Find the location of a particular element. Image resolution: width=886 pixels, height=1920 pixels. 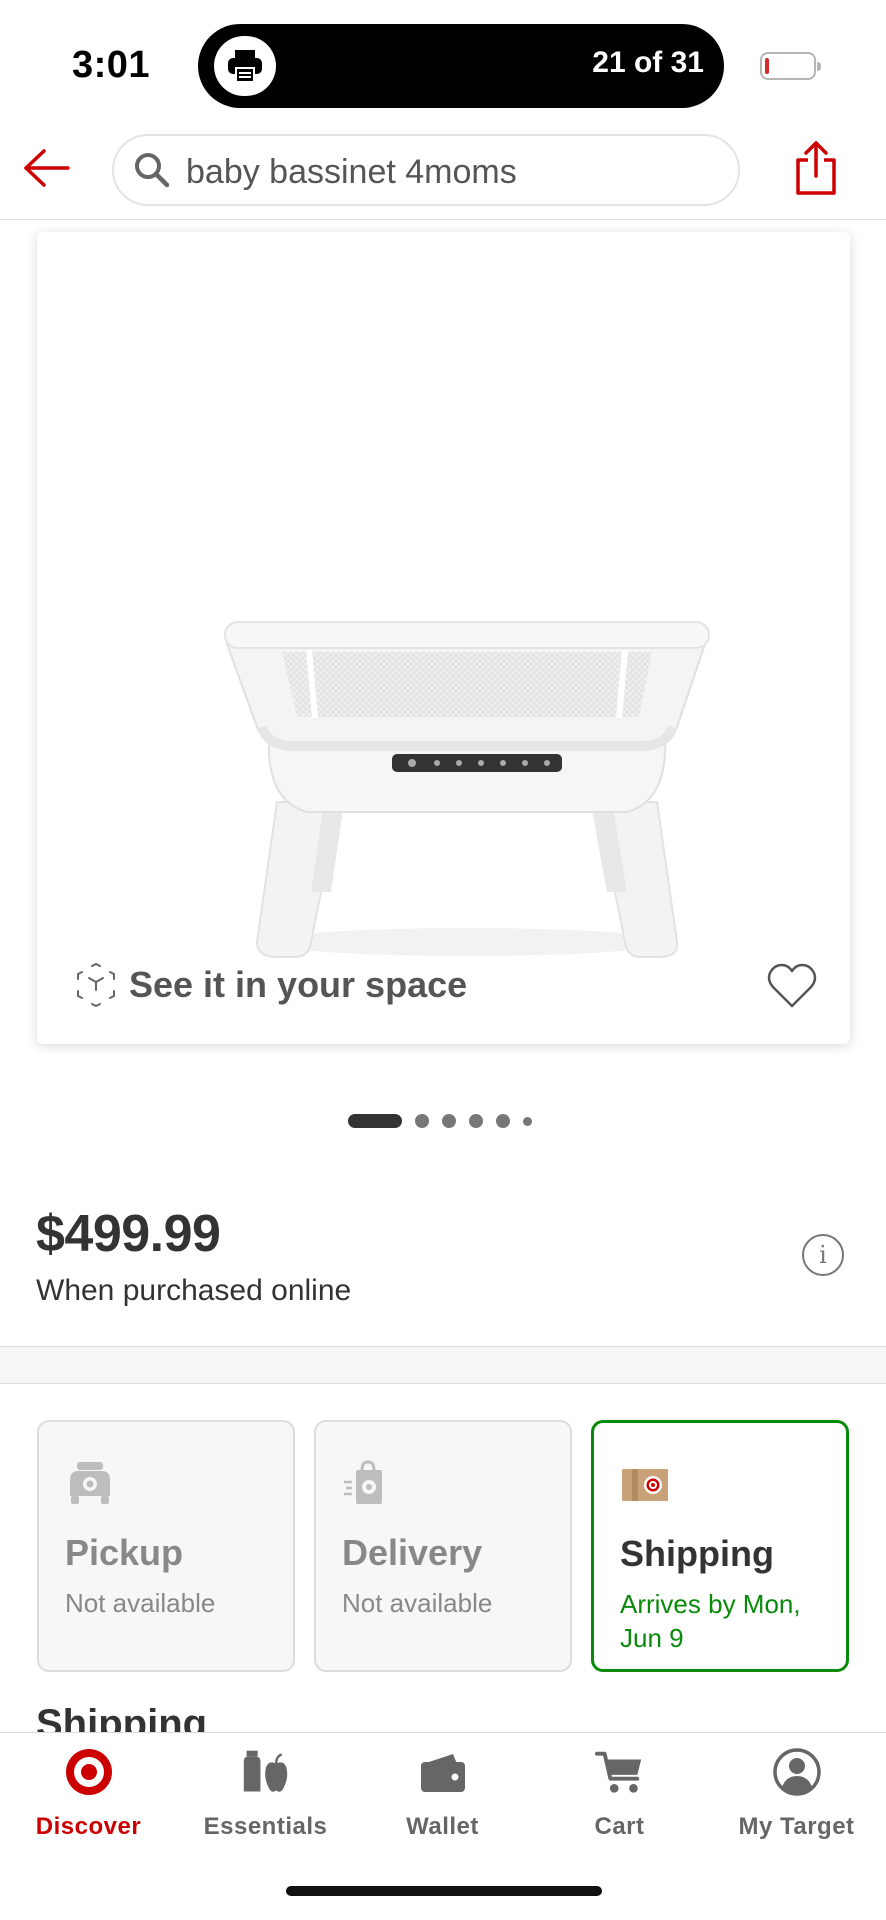

search-input: baby bassinet 4moms is located at coordinates (426, 170).